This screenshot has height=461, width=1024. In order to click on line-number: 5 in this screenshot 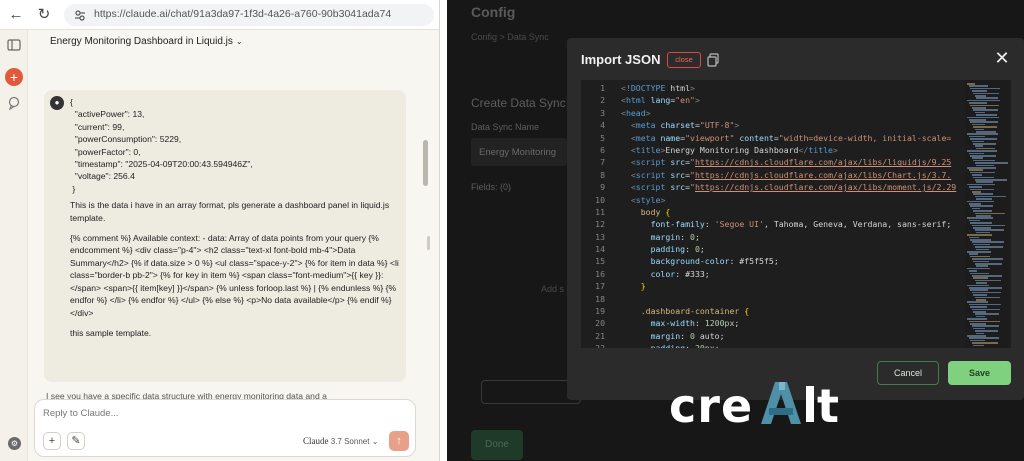, I will do `click(602, 137)`.